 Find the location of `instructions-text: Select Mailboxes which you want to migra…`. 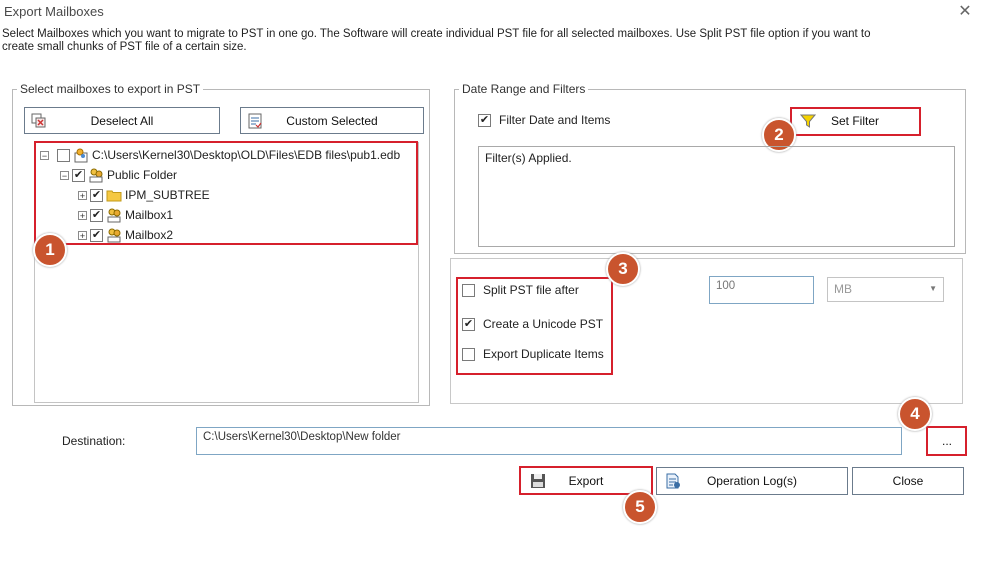

instructions-text: Select Mailboxes which you want to migra… is located at coordinates (436, 40).